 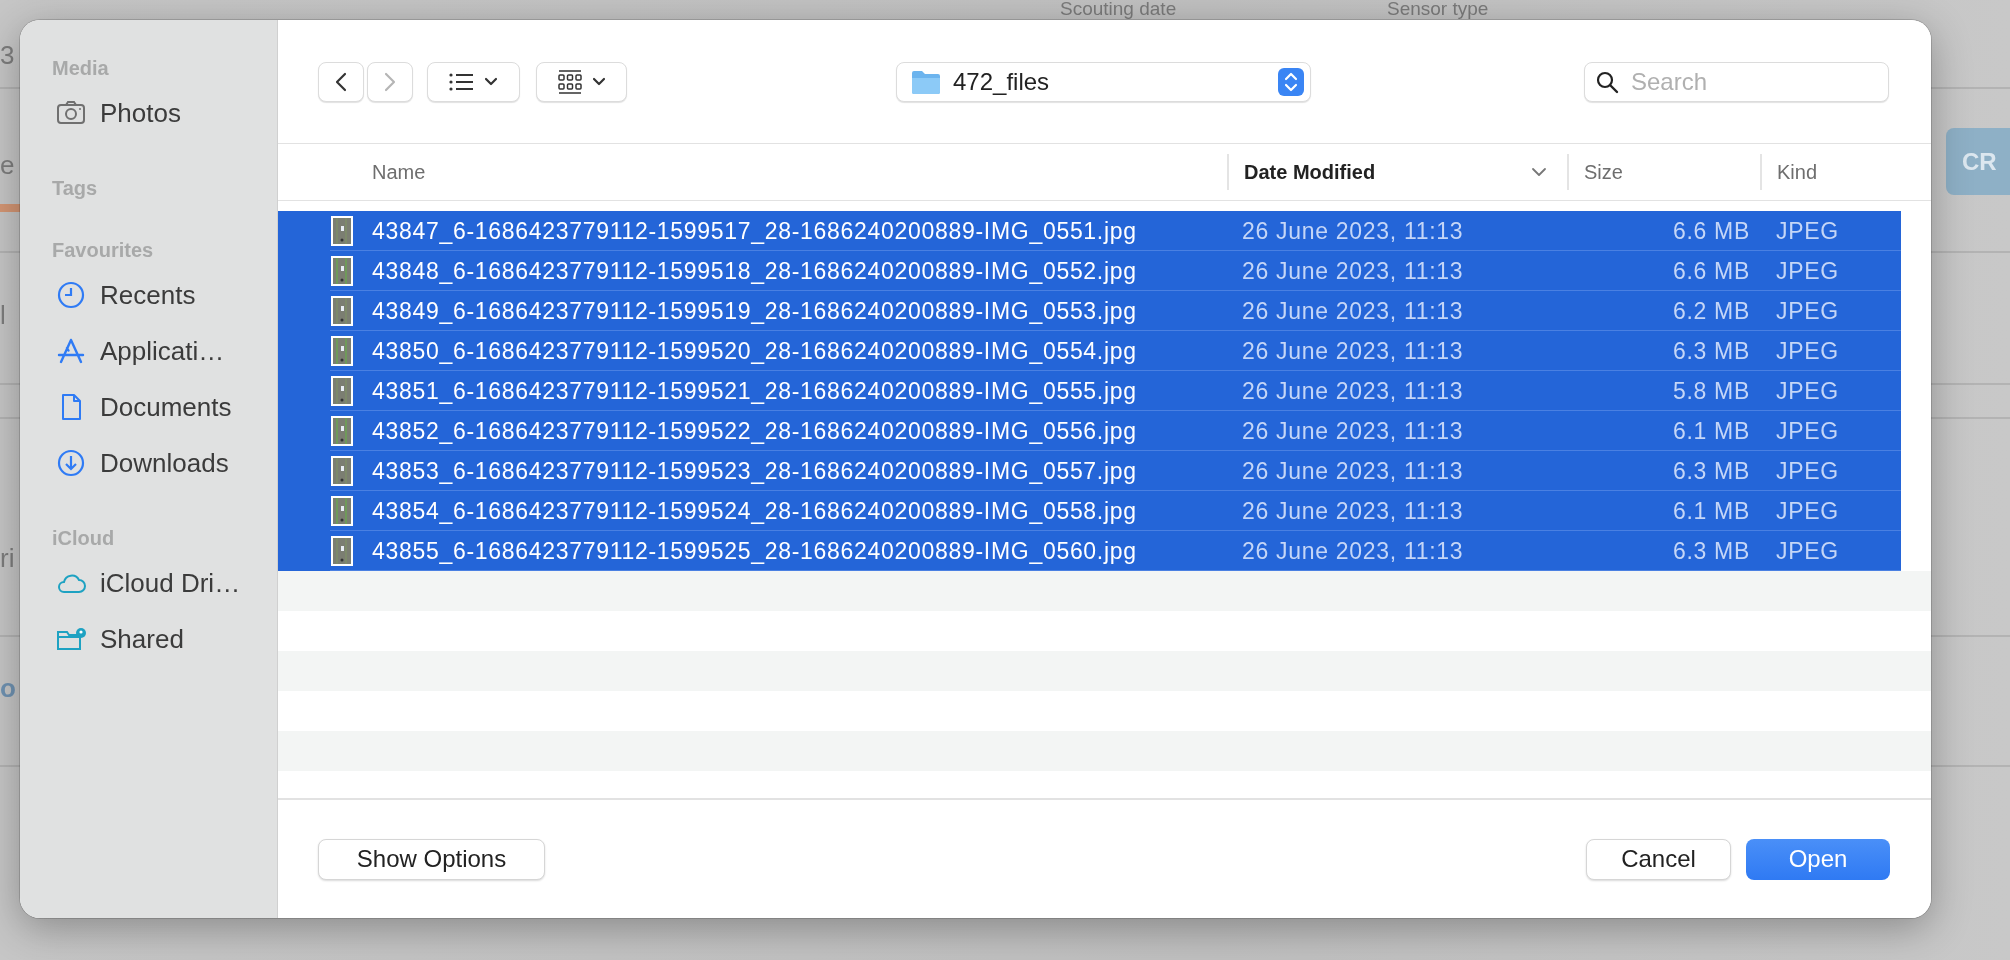 I want to click on file-row: 43849_6-1686423779112-1599519_28-1686240200889-IMG_0553.jpg 26 June 2023, 11:13 6.2 MB JPEG, so click(x=1089, y=311).